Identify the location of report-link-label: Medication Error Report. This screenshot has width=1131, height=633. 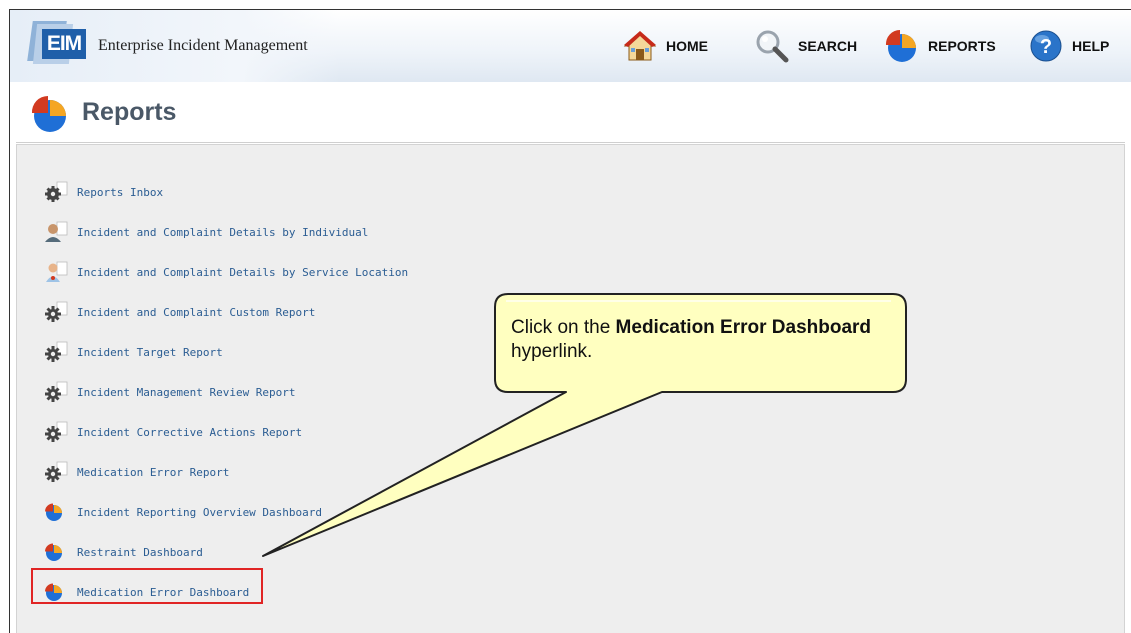
(153, 472).